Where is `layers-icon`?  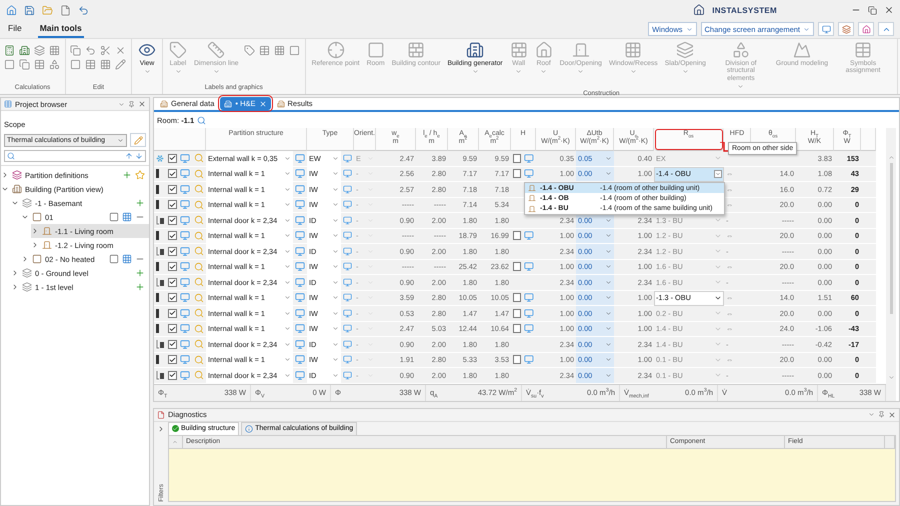 layers-icon is located at coordinates (39, 50).